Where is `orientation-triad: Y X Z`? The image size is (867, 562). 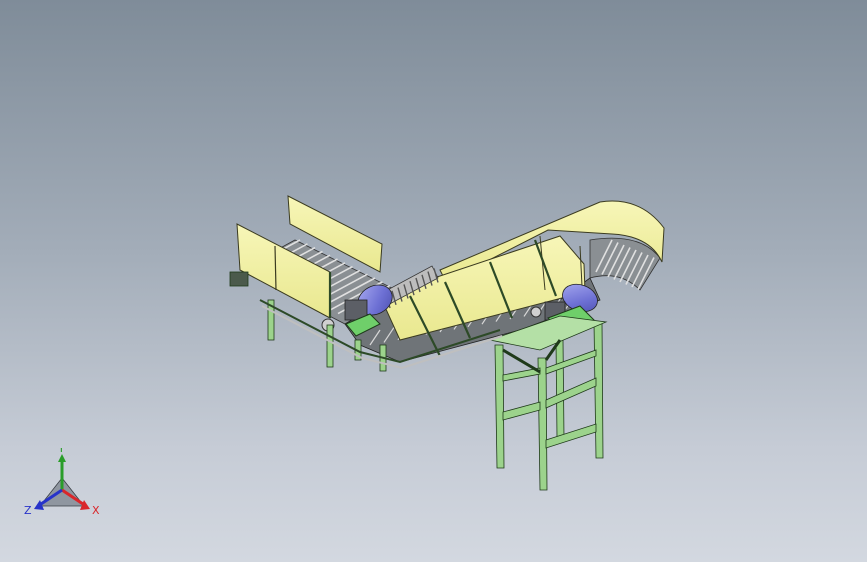 orientation-triad: Y X Z is located at coordinates (67, 488).